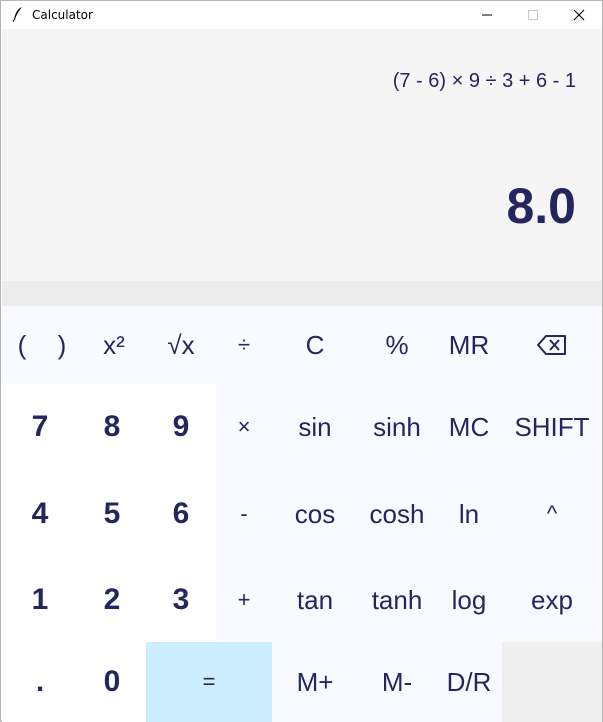 Image resolution: width=603 pixels, height=722 pixels. What do you see at coordinates (22, 345) in the screenshot?
I see `lparen-button: (` at bounding box center [22, 345].